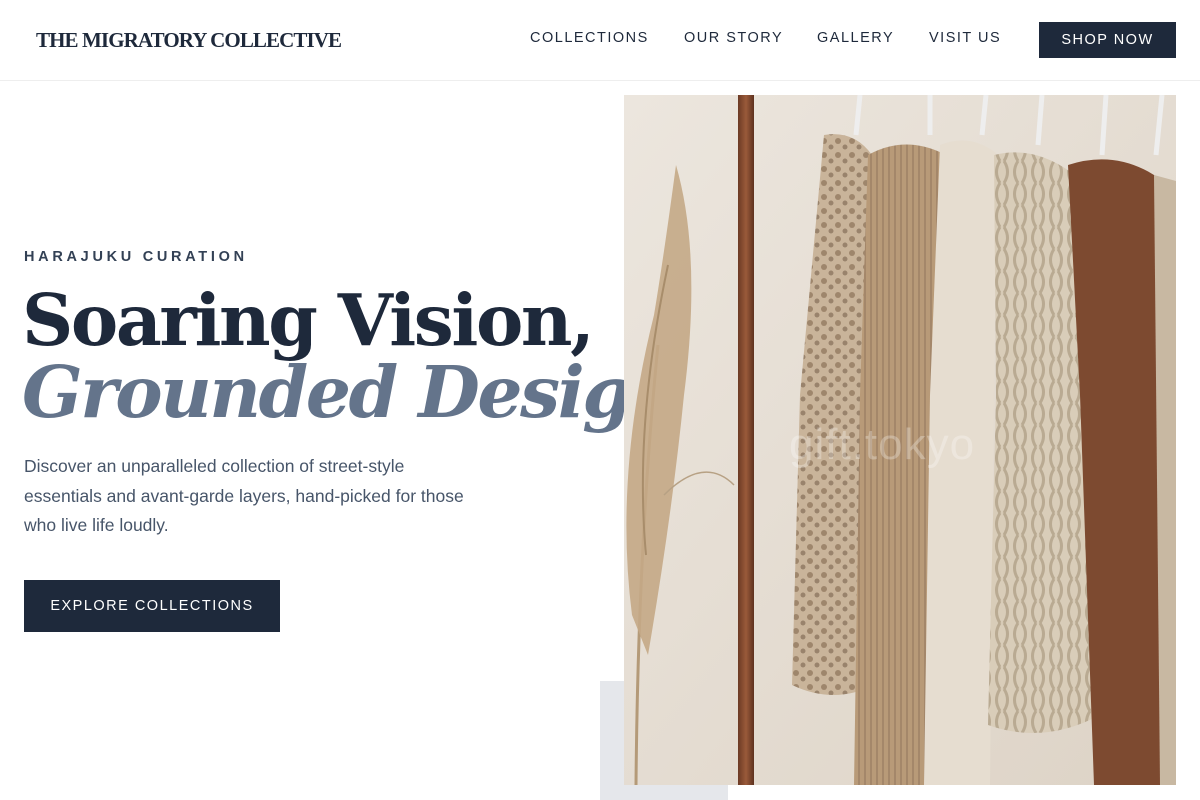 This screenshot has width=1200, height=800. Describe the element at coordinates (589, 38) in the screenshot. I see `nav-link-collections: COLLECTIONS` at that location.